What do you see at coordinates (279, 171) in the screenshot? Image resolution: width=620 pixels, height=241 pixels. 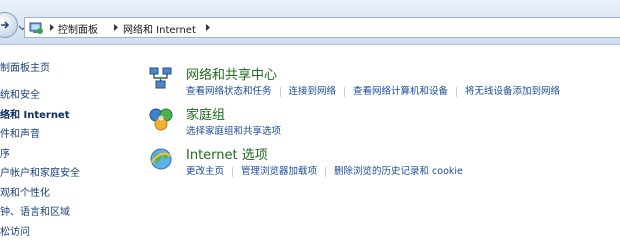 I see `link-manage-addons: 管理浏览器加载项` at bounding box center [279, 171].